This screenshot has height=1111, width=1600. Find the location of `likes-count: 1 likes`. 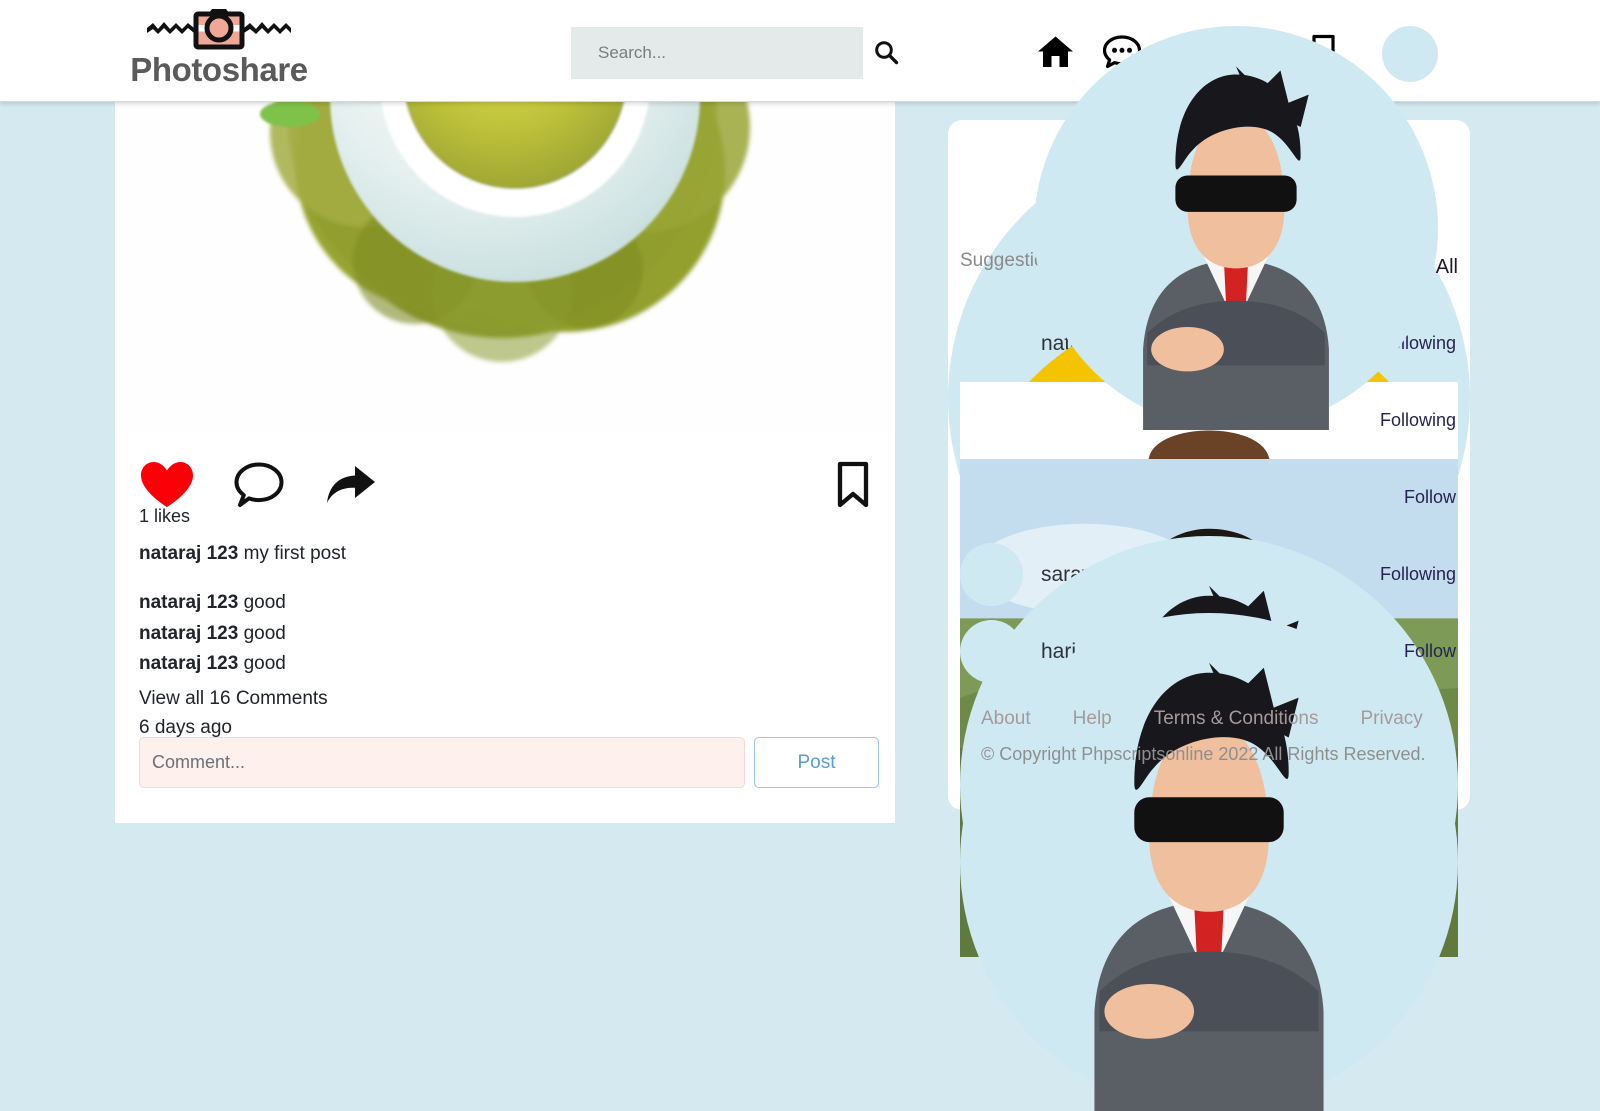

likes-count: 1 likes is located at coordinates (165, 516).